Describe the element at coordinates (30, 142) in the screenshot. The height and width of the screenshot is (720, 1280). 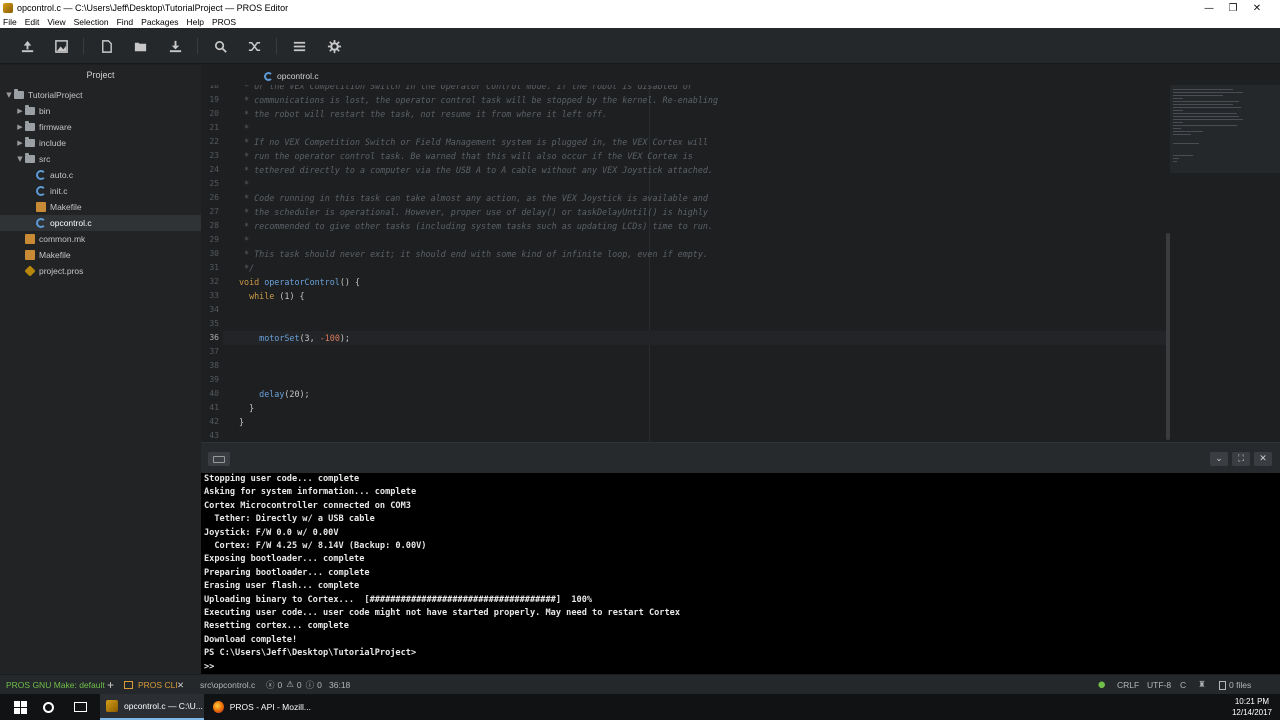
I see `folder-icon` at that location.